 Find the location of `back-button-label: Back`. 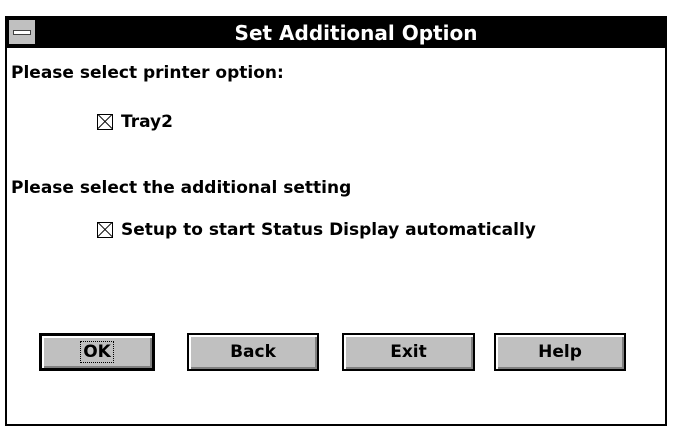

back-button-label: Back is located at coordinates (253, 352).